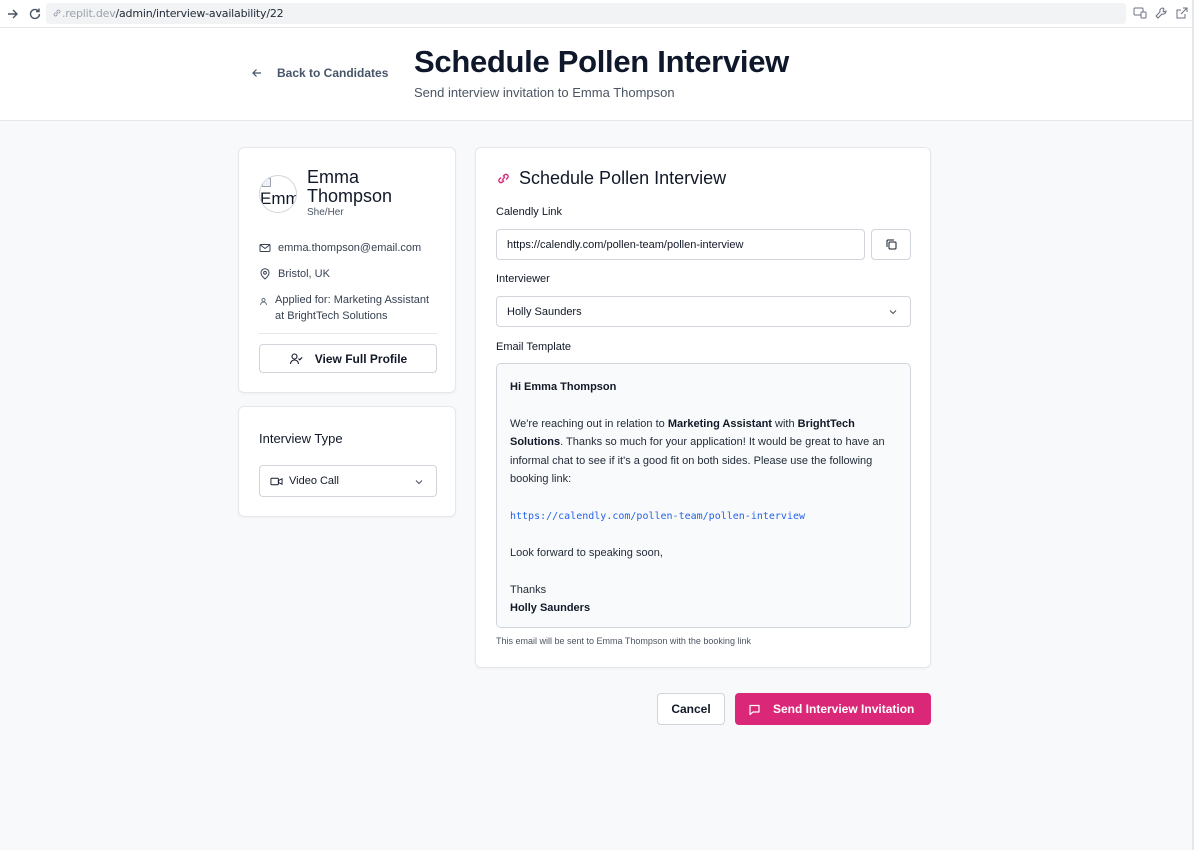  What do you see at coordinates (586, 553) in the screenshot?
I see `email-closing: Look forward to speaking soon,` at bounding box center [586, 553].